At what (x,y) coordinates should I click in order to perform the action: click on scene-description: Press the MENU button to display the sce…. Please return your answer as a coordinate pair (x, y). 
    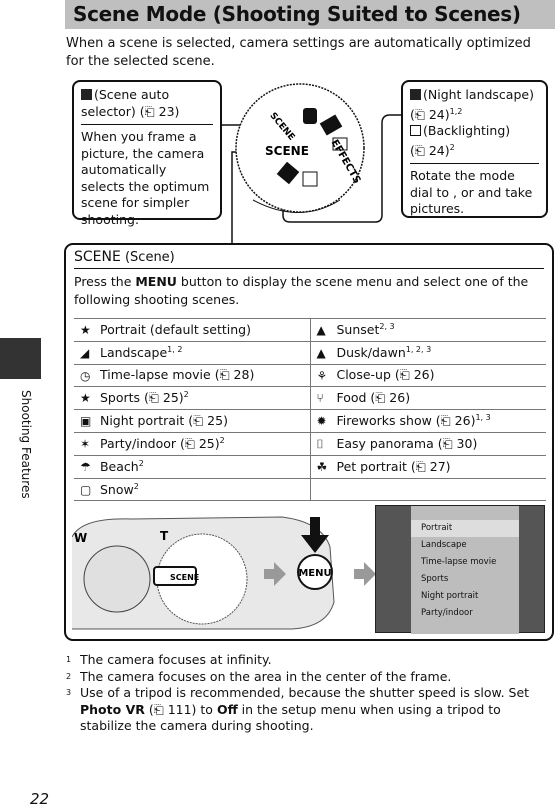
    Looking at the image, I should click on (301, 290).